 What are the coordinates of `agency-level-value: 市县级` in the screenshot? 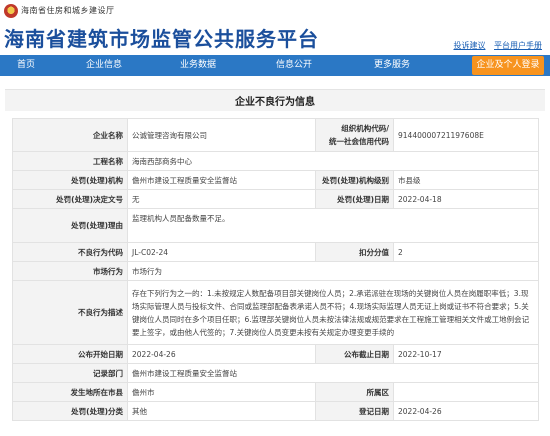 It's located at (466, 180).